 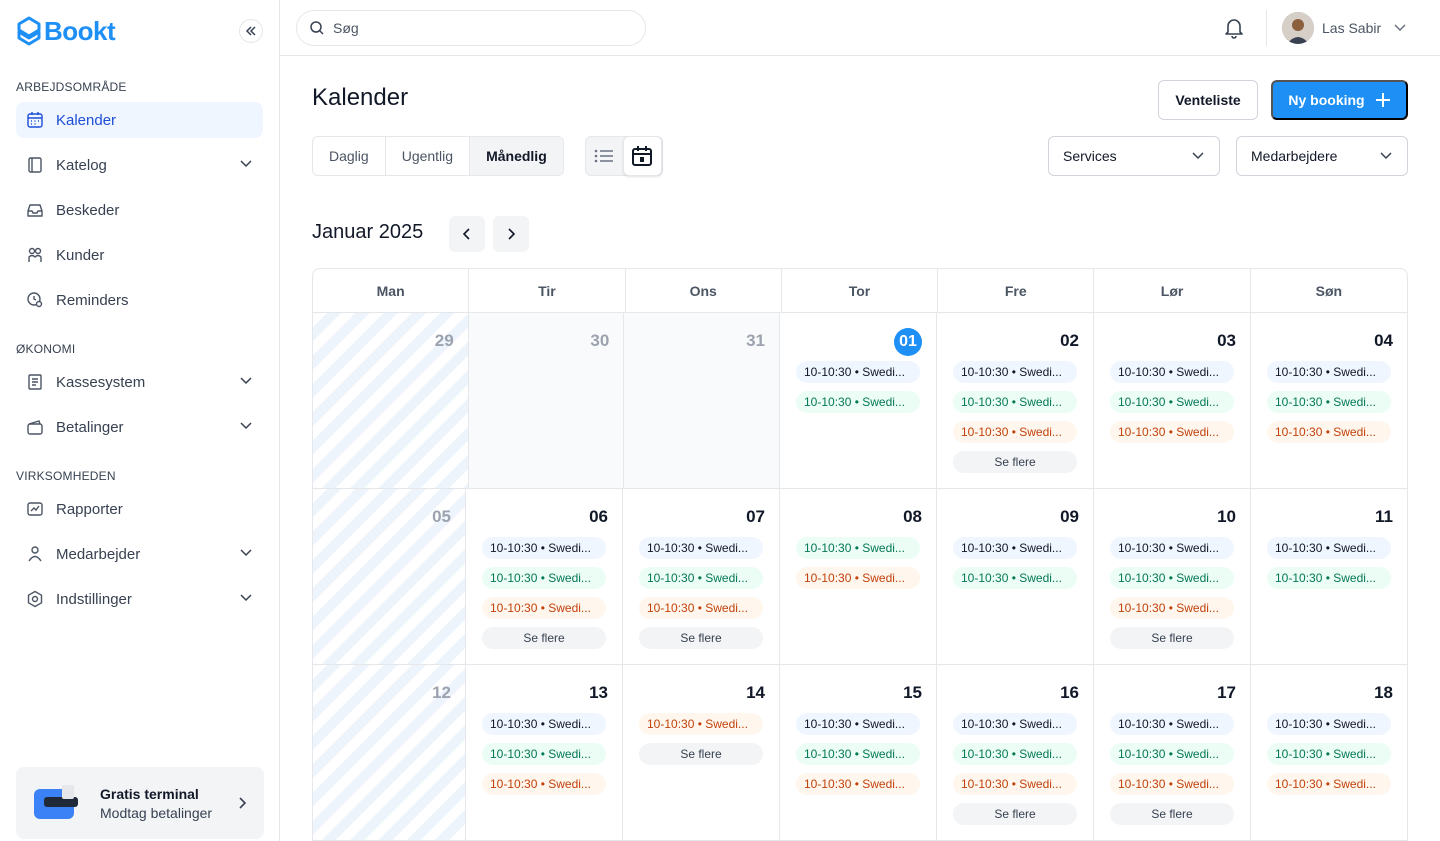 What do you see at coordinates (702, 400) in the screenshot?
I see `day-cell: 31` at bounding box center [702, 400].